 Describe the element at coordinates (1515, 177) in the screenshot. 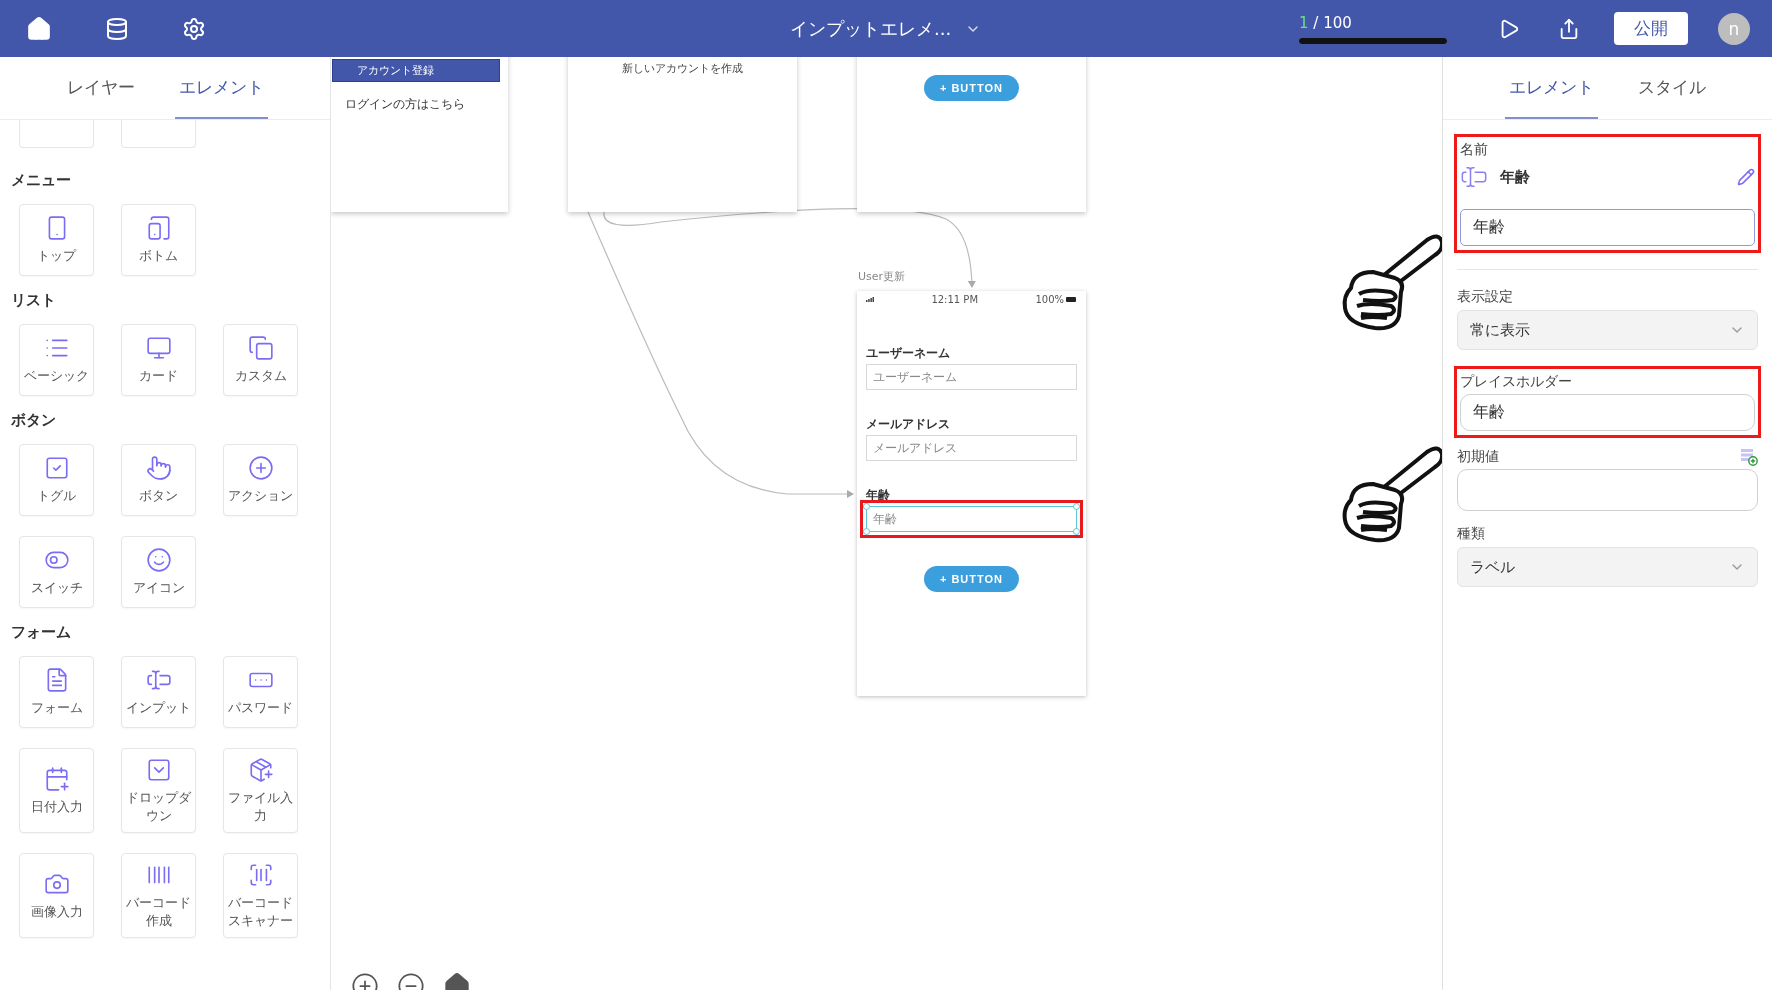

I see `element-name: 年齢` at that location.